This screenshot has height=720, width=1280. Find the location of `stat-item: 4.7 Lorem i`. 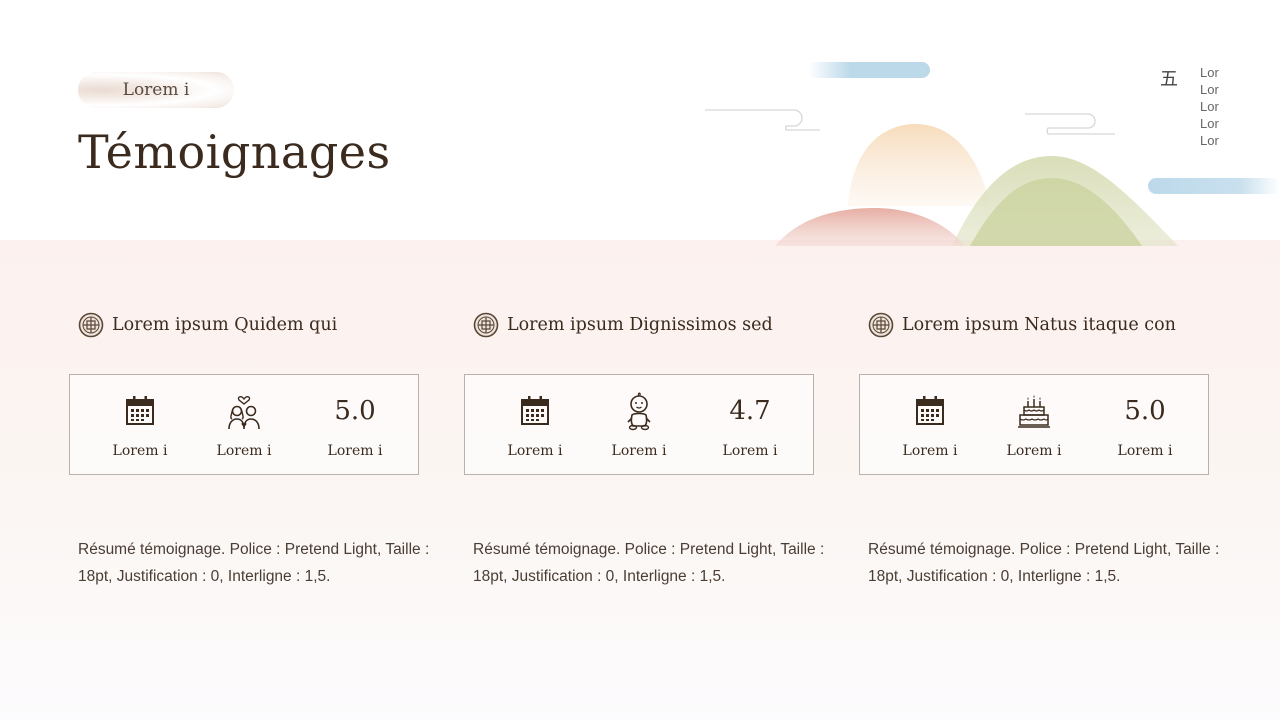

stat-item: 4.7 Lorem i is located at coordinates (750, 425).